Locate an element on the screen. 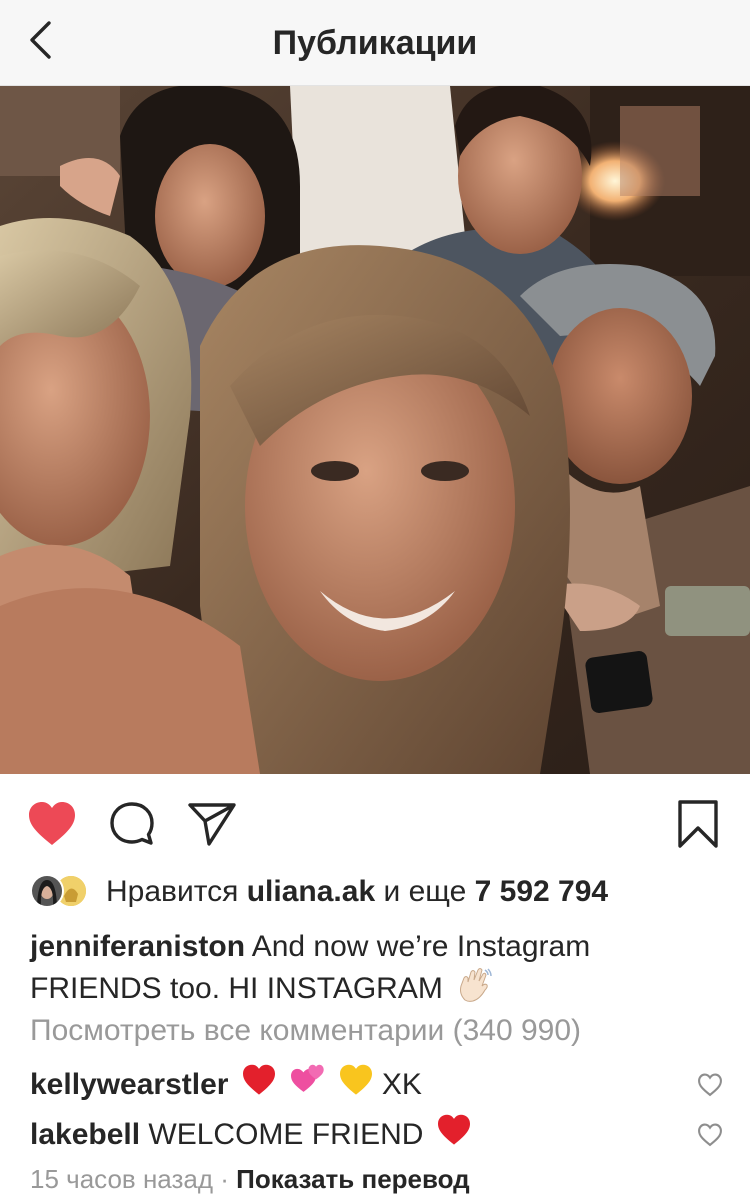 The image size is (750, 1195). comment-button is located at coordinates (132, 824).